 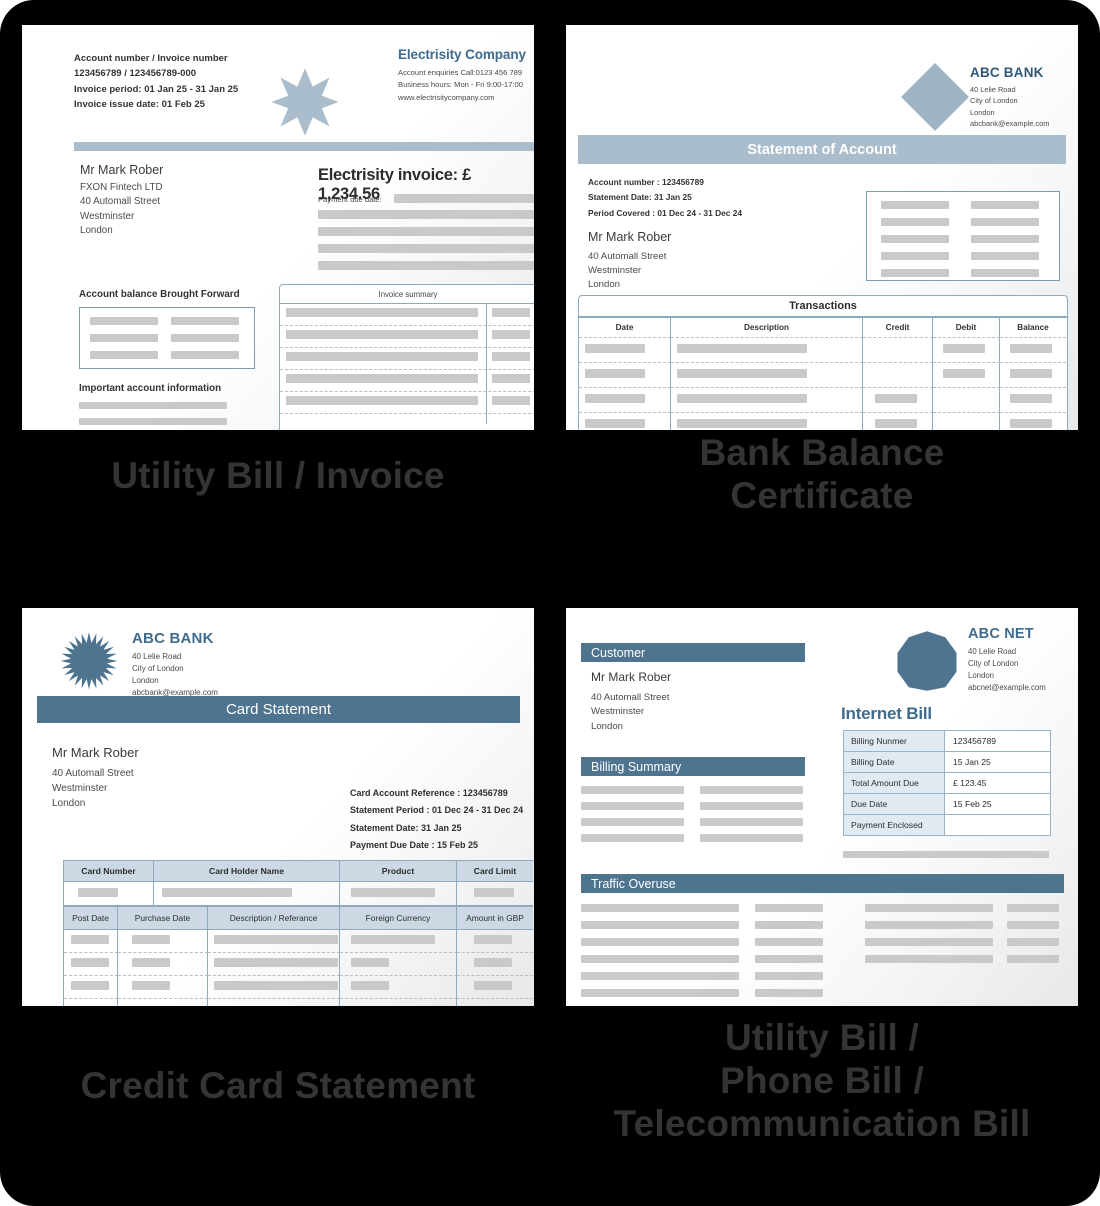 What do you see at coordinates (274, 918) in the screenshot?
I see `col-header-description-reference: Description / Referance` at bounding box center [274, 918].